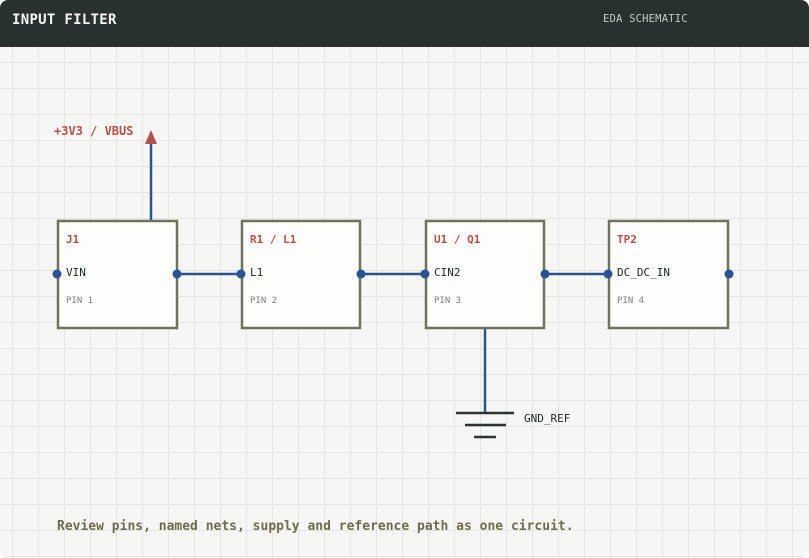 The image size is (809, 558). What do you see at coordinates (447, 301) in the screenshot?
I see `component-pin: PIN 3` at bounding box center [447, 301].